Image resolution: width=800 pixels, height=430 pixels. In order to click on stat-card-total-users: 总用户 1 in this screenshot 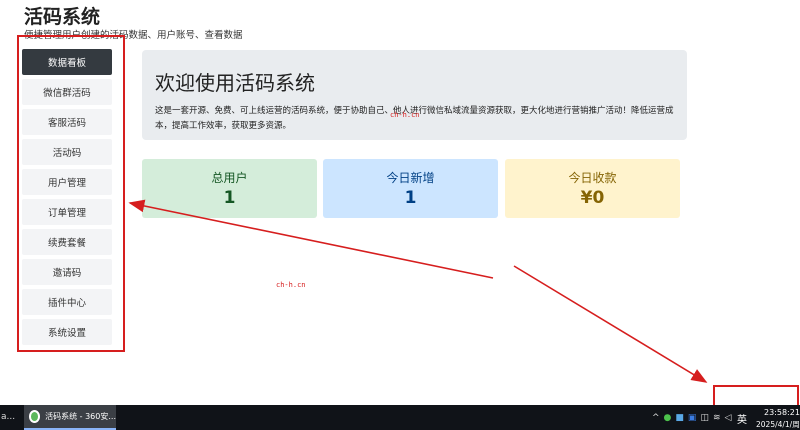, I will do `click(229, 188)`.